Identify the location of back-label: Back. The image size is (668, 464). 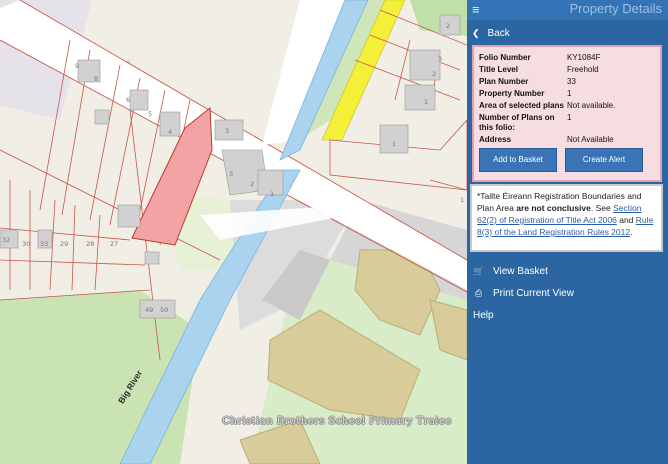
(498, 33).